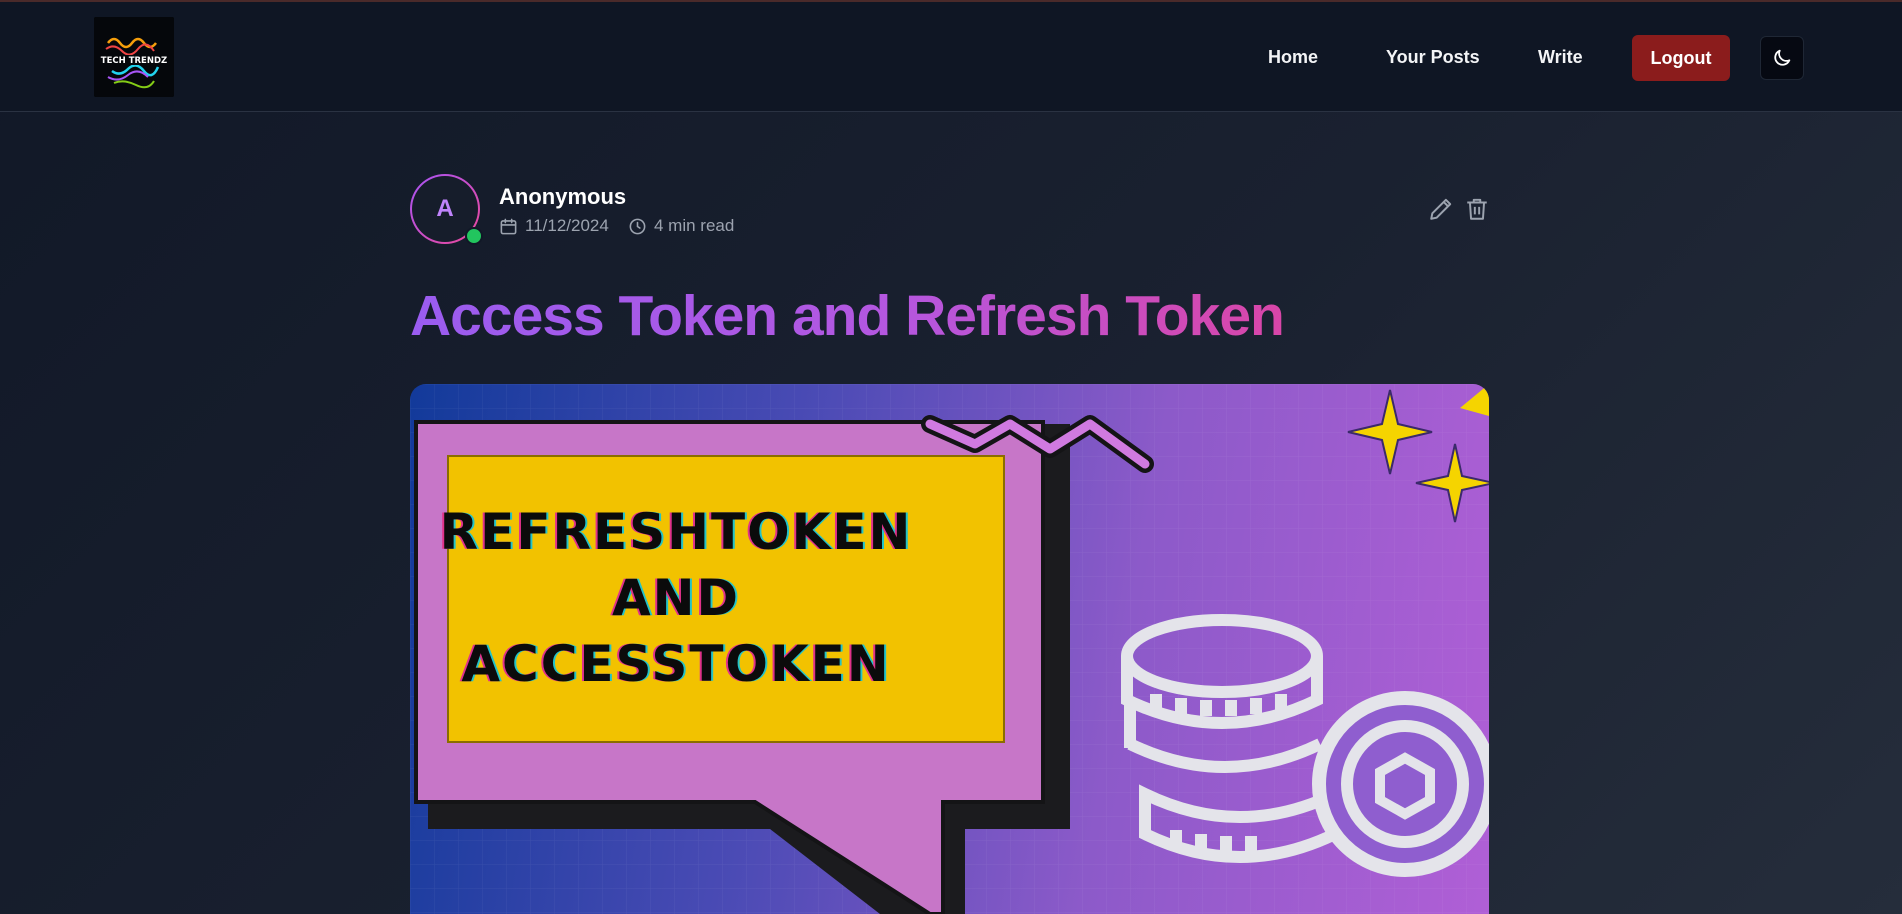  What do you see at coordinates (563, 196) in the screenshot?
I see `author-name: Anonymous` at bounding box center [563, 196].